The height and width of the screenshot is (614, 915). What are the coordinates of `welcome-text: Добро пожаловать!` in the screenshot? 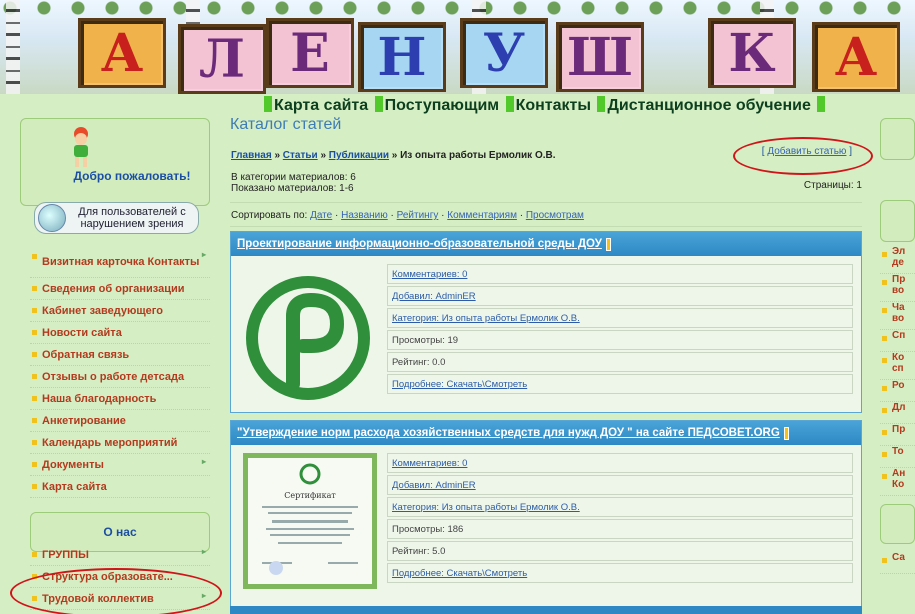 It's located at (132, 176).